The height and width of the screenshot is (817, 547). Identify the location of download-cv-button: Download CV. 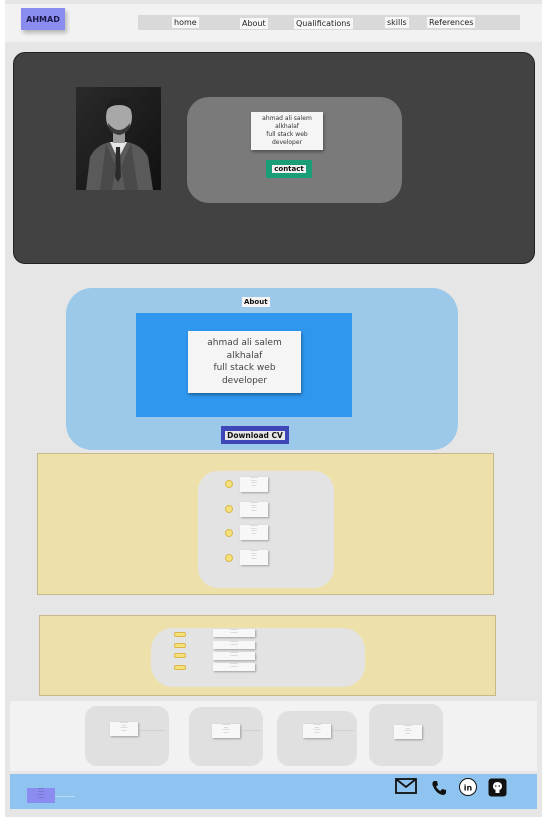
(255, 435).